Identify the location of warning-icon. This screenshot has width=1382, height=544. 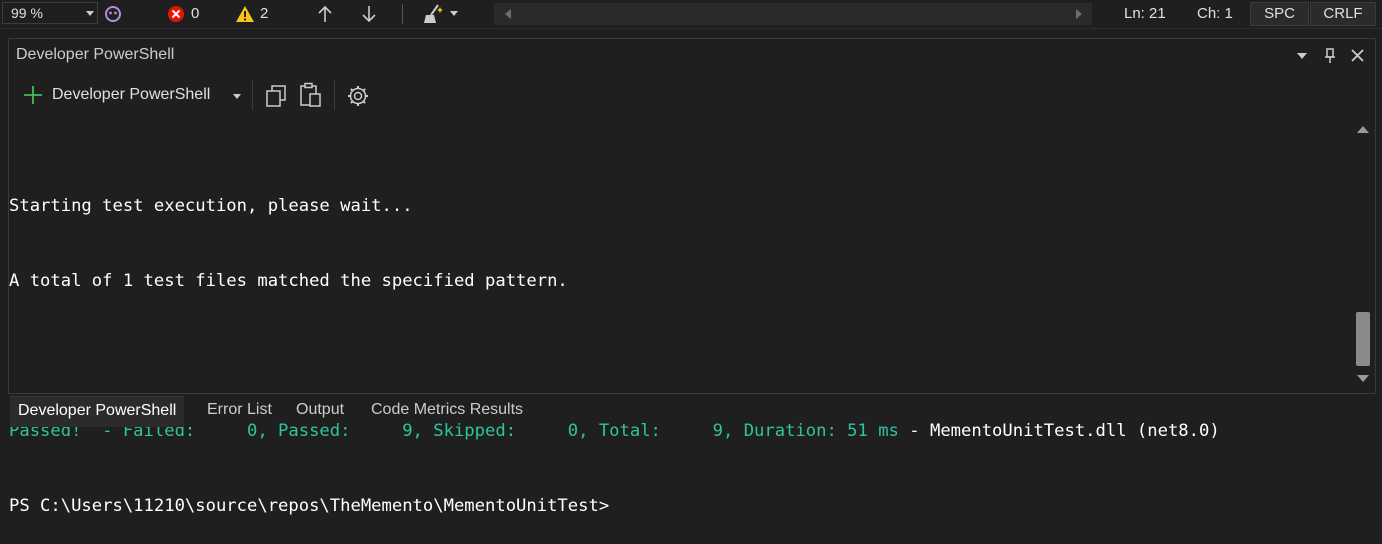
(245, 16).